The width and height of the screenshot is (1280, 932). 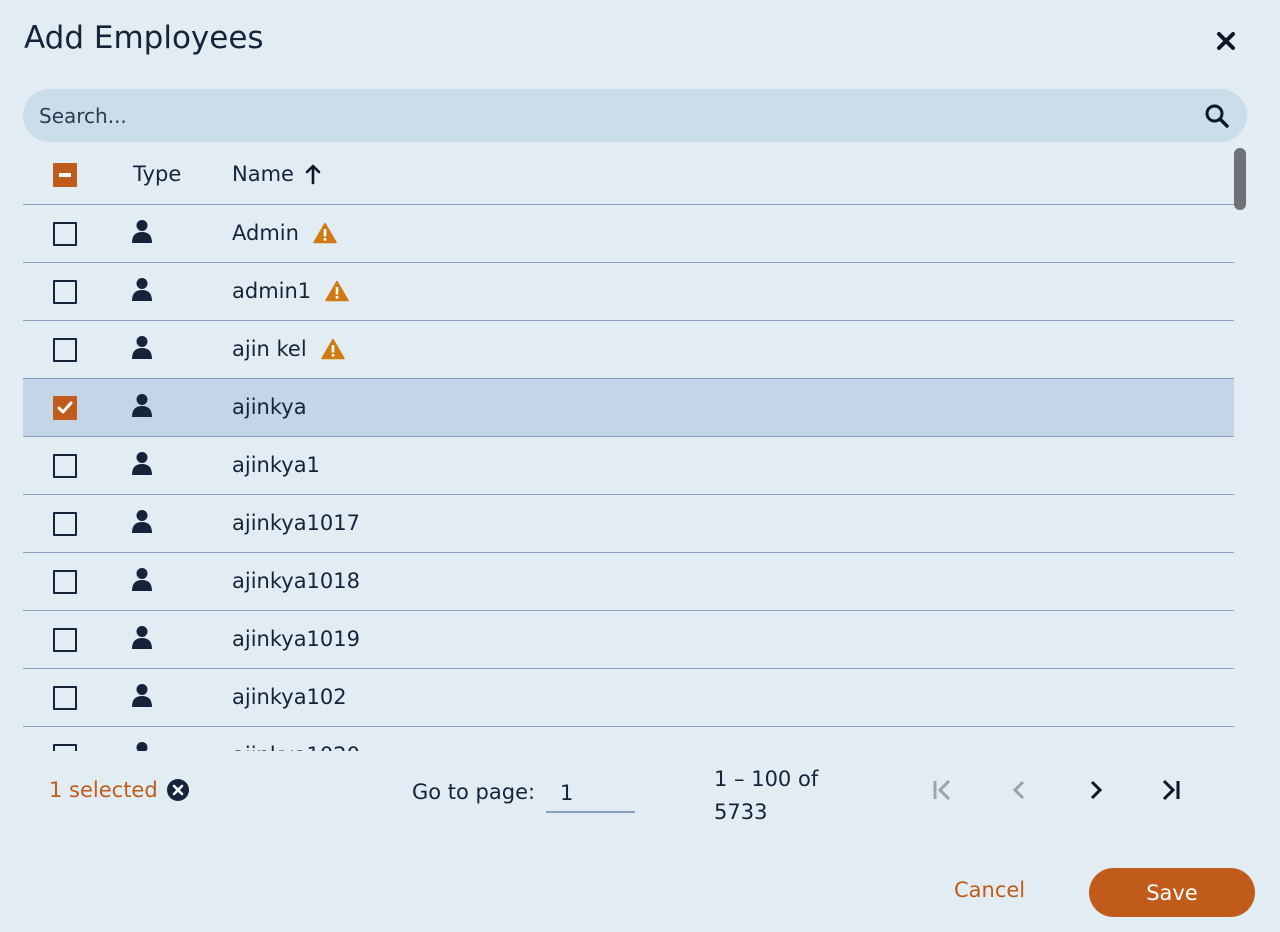 What do you see at coordinates (1172, 892) in the screenshot?
I see `save-button: Save` at bounding box center [1172, 892].